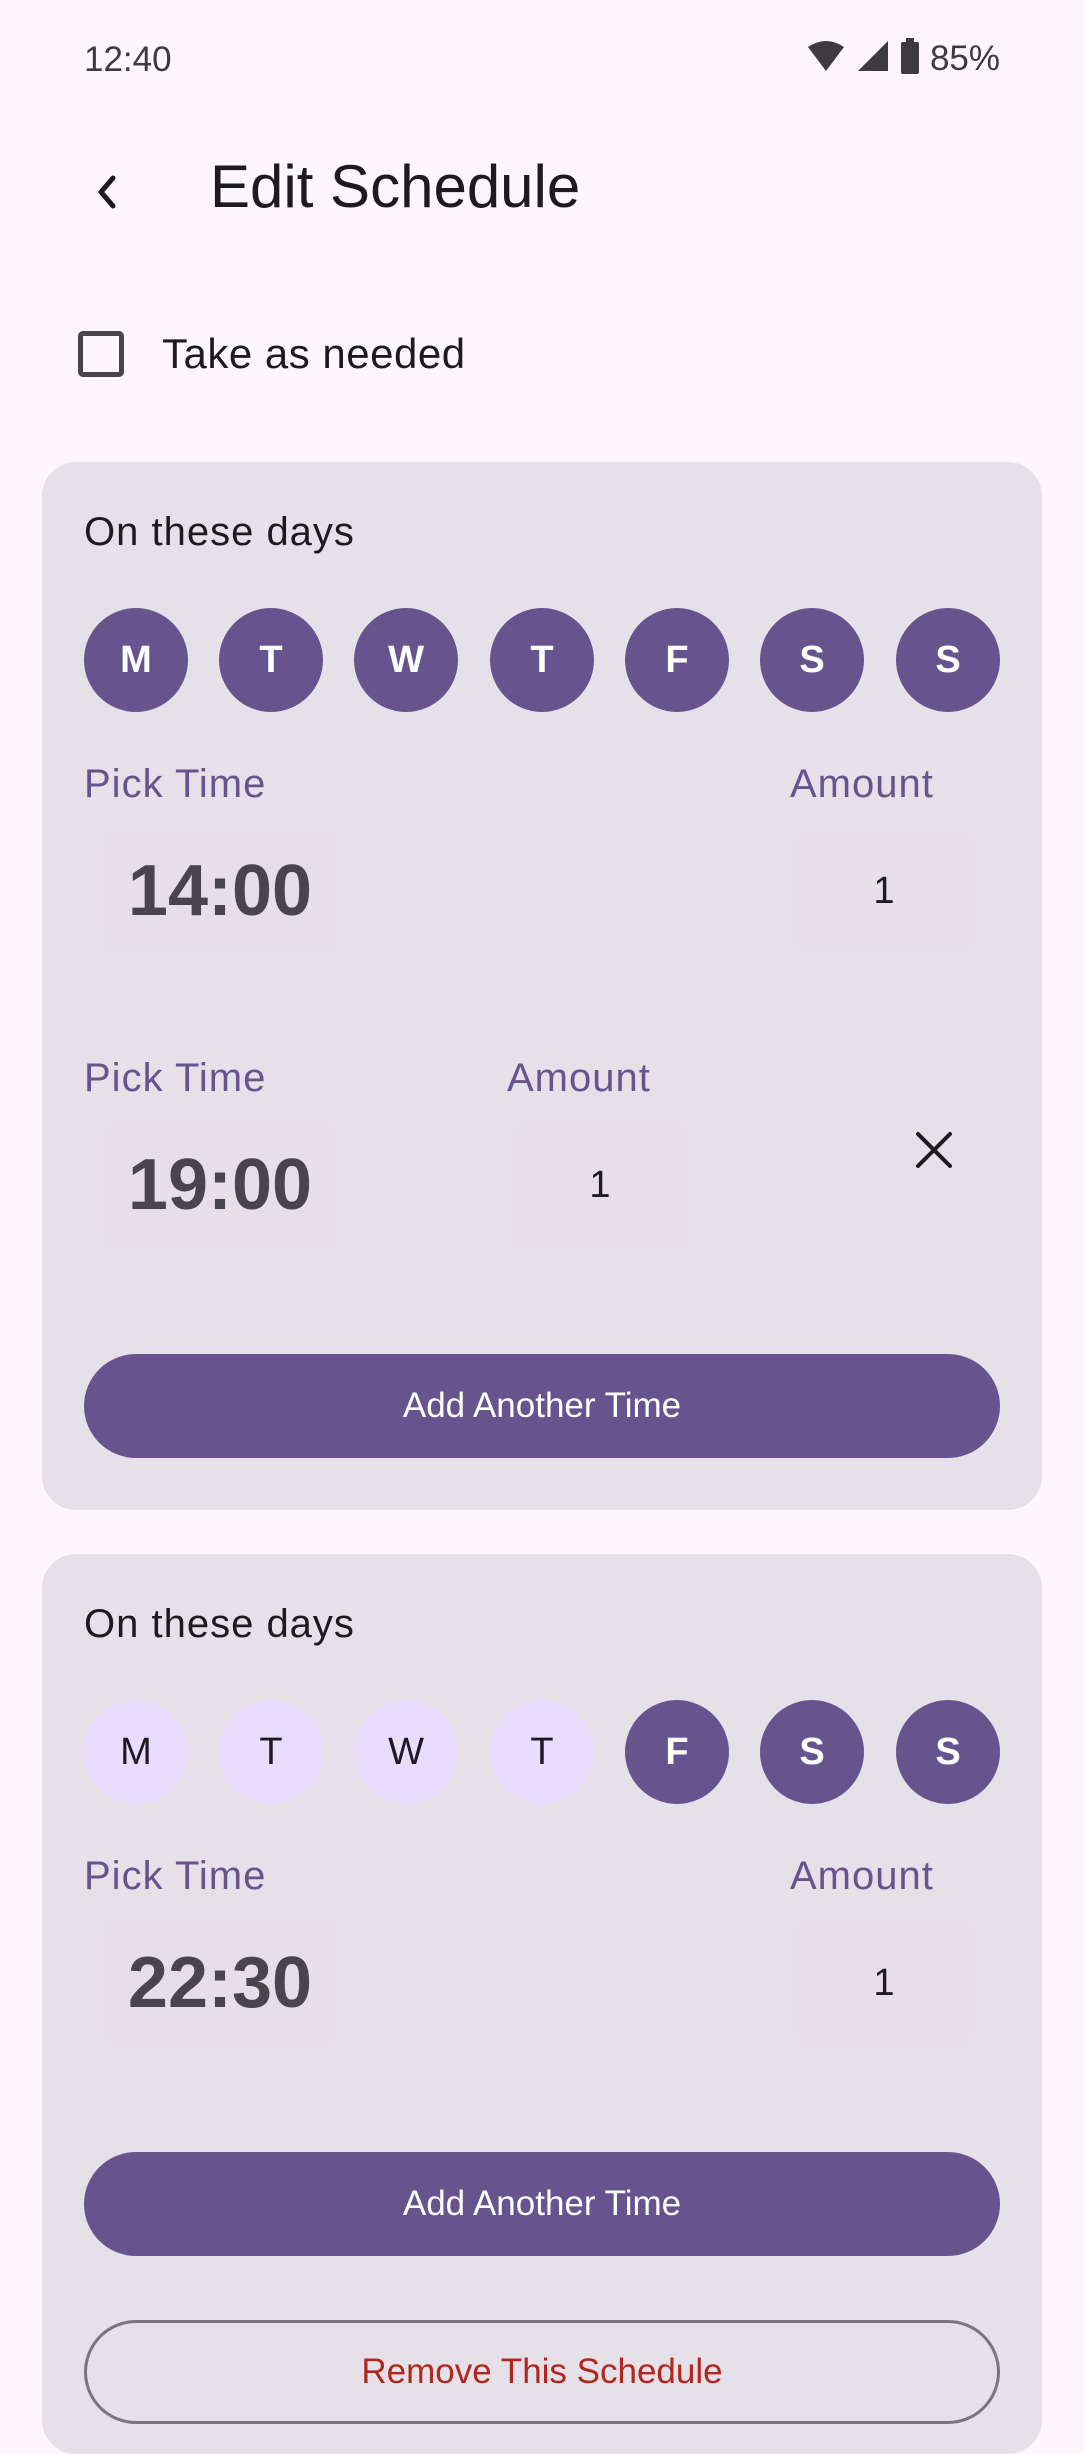  What do you see at coordinates (873, 58) in the screenshot?
I see `signal-icon` at bounding box center [873, 58].